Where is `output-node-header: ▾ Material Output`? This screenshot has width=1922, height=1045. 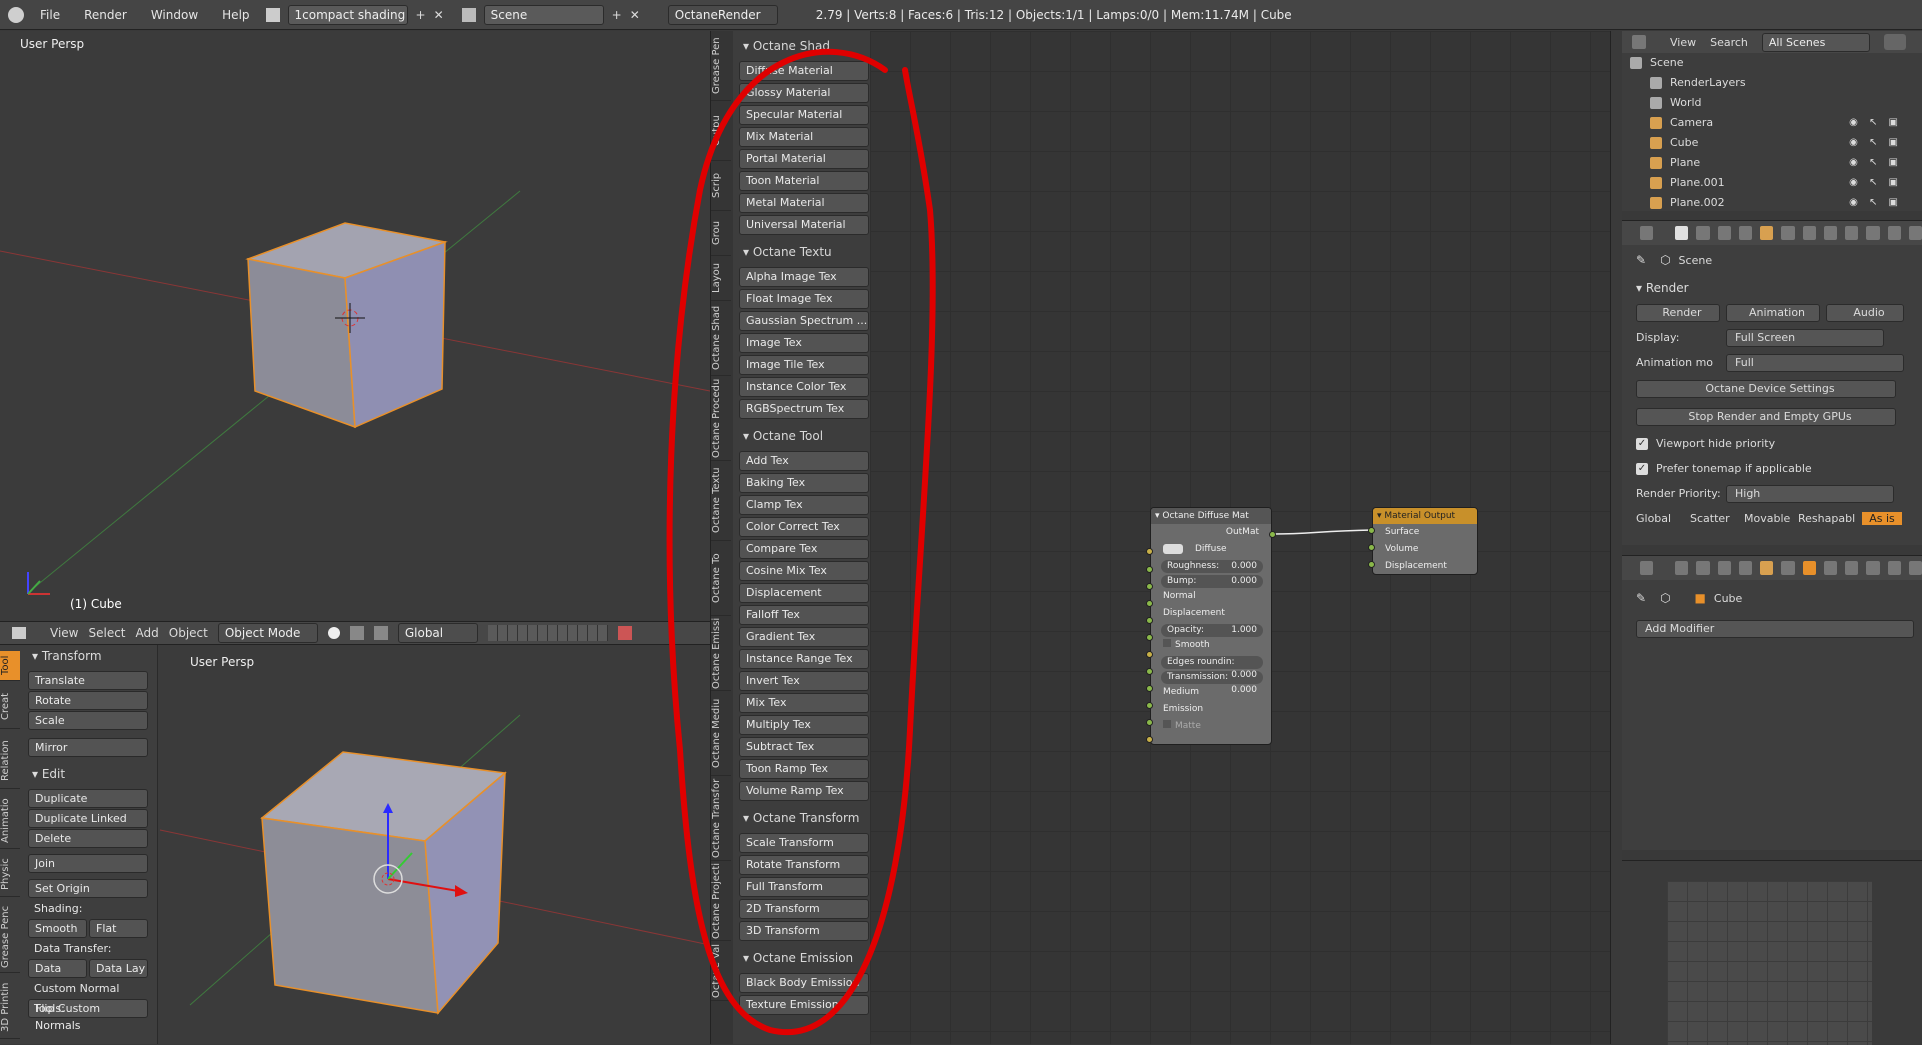 output-node-header: ▾ Material Output is located at coordinates (1425, 516).